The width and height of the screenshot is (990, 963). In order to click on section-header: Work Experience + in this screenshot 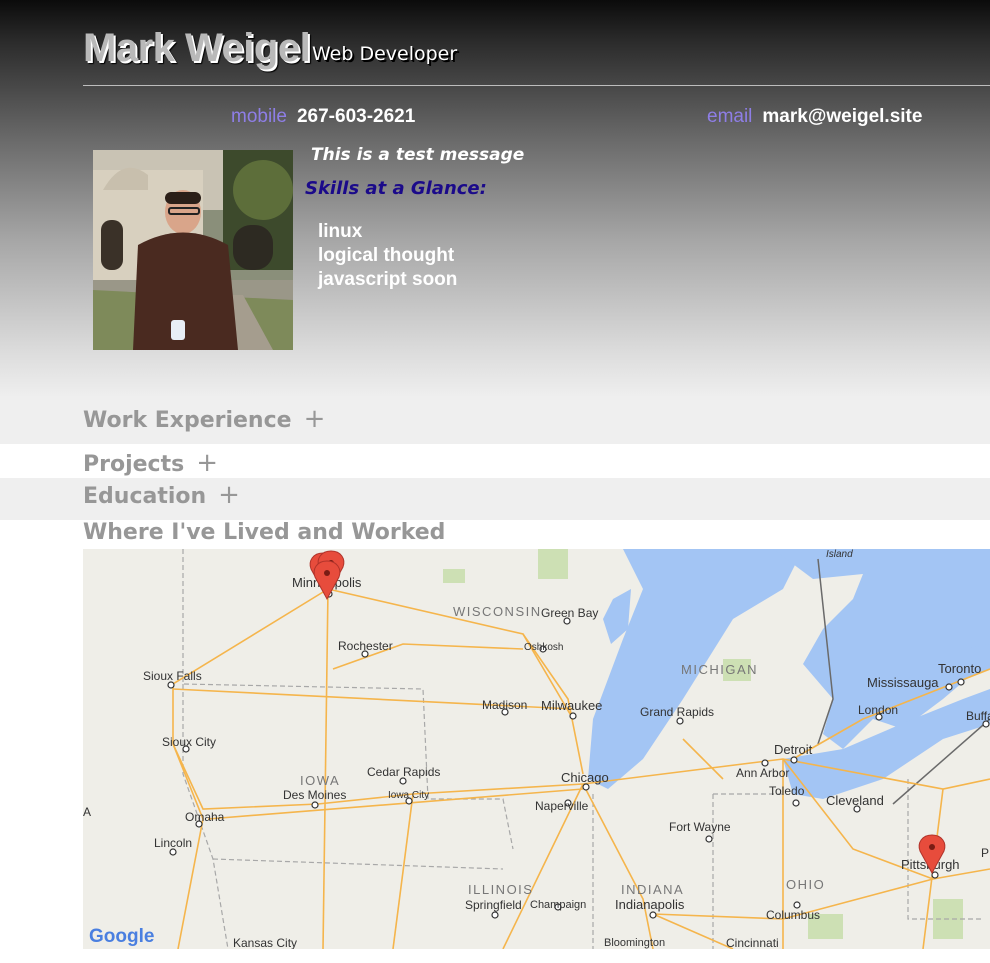, I will do `click(204, 419)`.